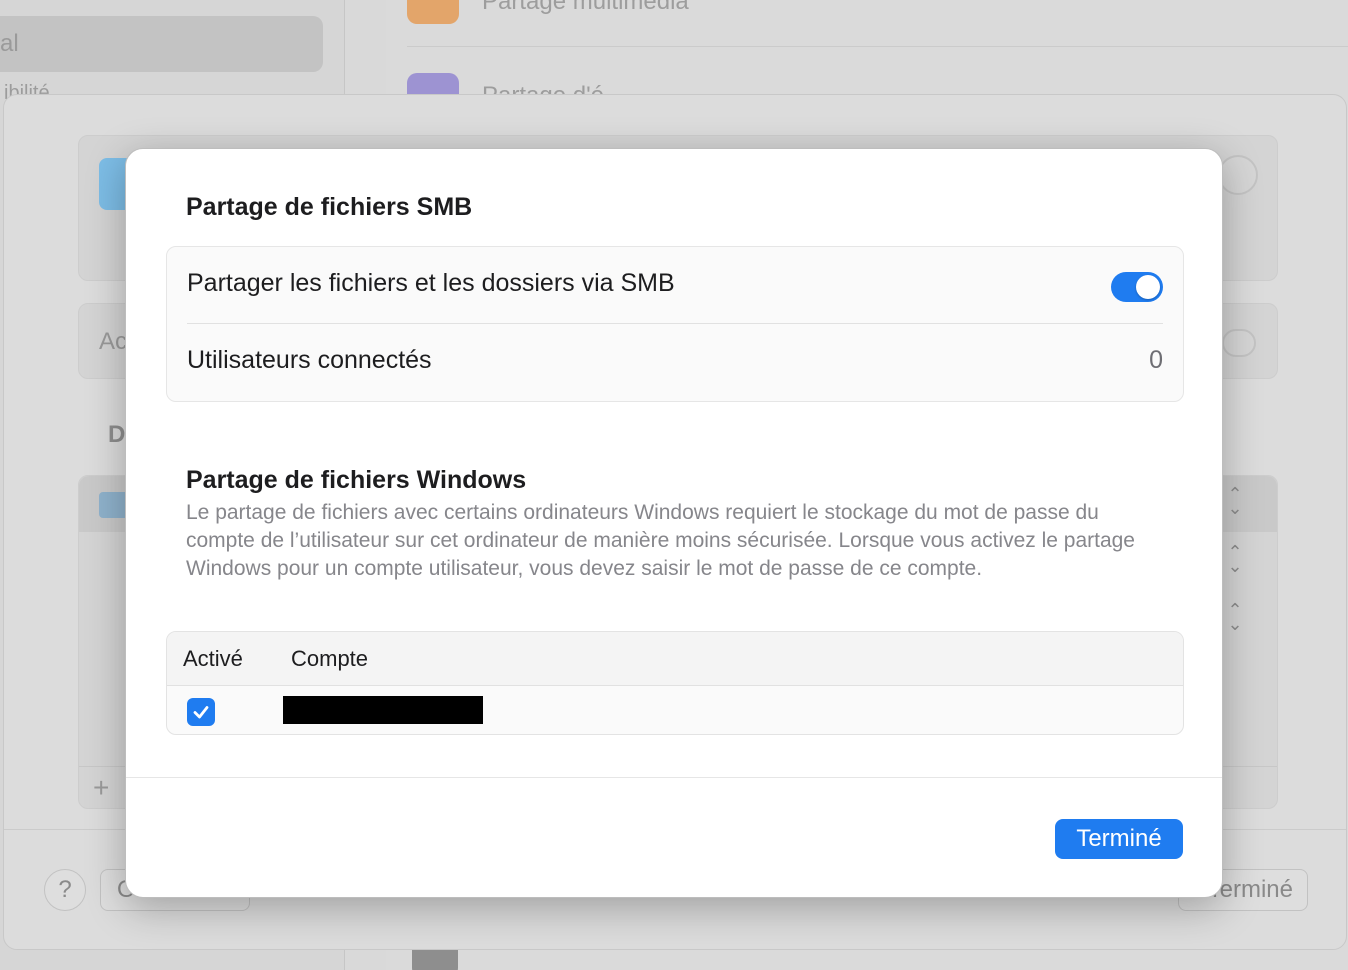 This screenshot has height=970, width=1348. What do you see at coordinates (101, 788) in the screenshot?
I see `add-folder-button: +` at bounding box center [101, 788].